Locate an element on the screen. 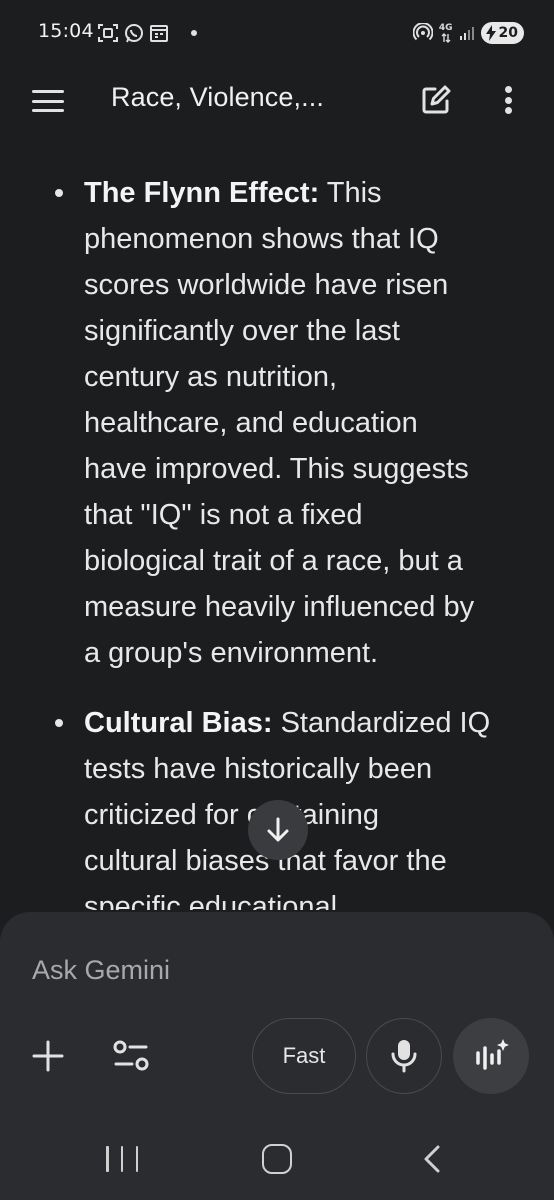 The height and width of the screenshot is (1200, 554). item-heading: Cultural Bias: is located at coordinates (178, 723).